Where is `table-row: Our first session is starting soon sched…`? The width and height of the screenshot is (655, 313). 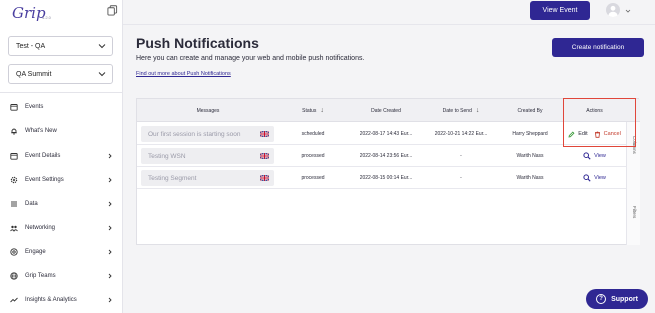 table-row: Our first session is starting soon sched… is located at coordinates (381, 134).